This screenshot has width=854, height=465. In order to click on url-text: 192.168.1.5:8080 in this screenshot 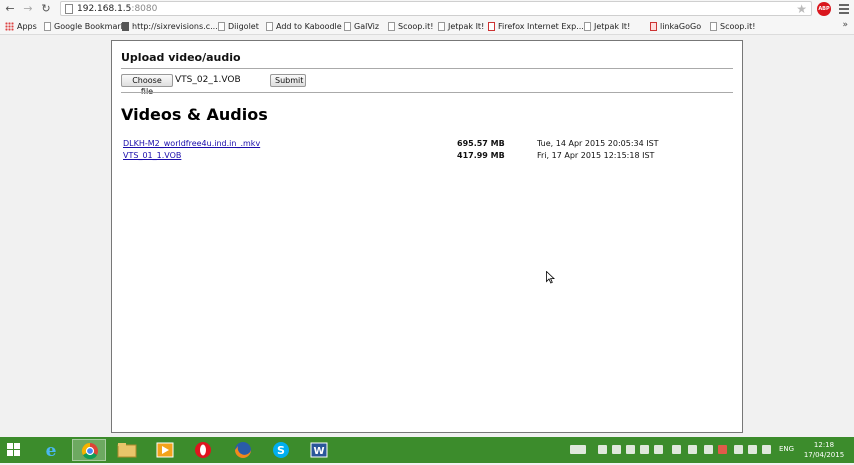, I will do `click(117, 9)`.